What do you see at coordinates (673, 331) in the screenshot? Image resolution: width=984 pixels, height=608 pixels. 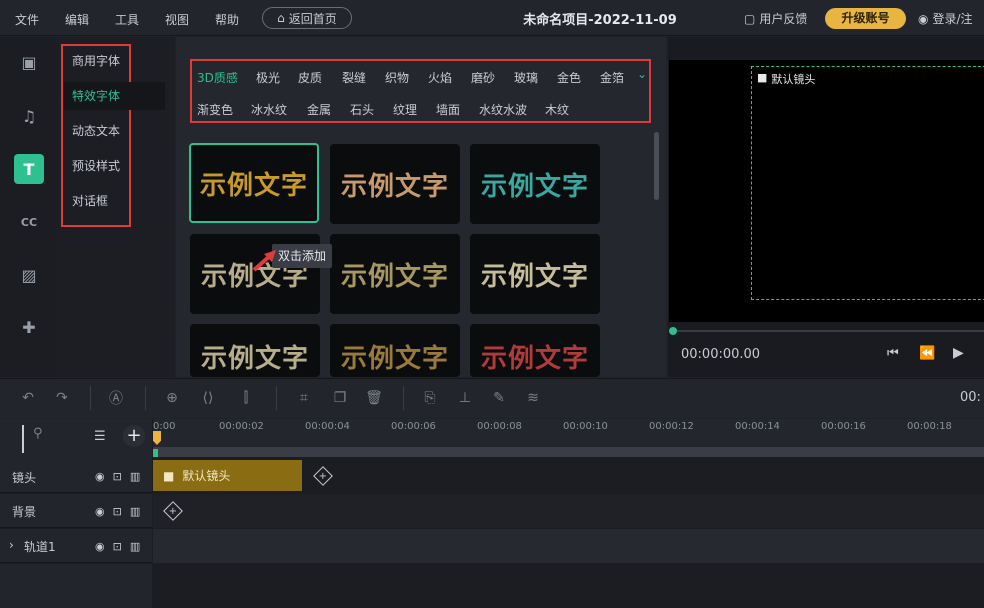 I see `preview-progress-handle` at bounding box center [673, 331].